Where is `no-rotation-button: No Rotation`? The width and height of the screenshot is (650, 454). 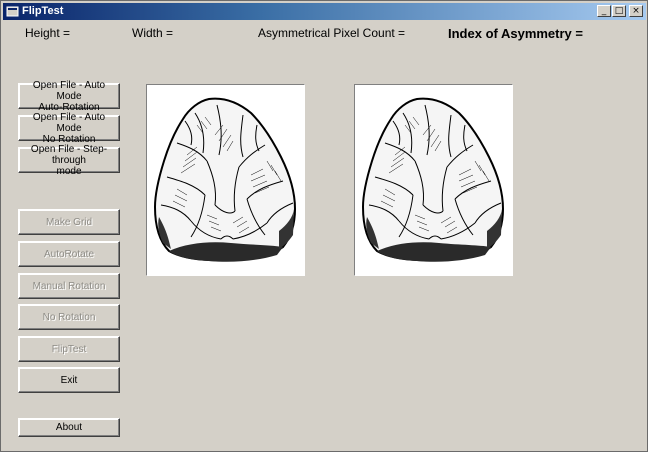 no-rotation-button: No Rotation is located at coordinates (69, 317).